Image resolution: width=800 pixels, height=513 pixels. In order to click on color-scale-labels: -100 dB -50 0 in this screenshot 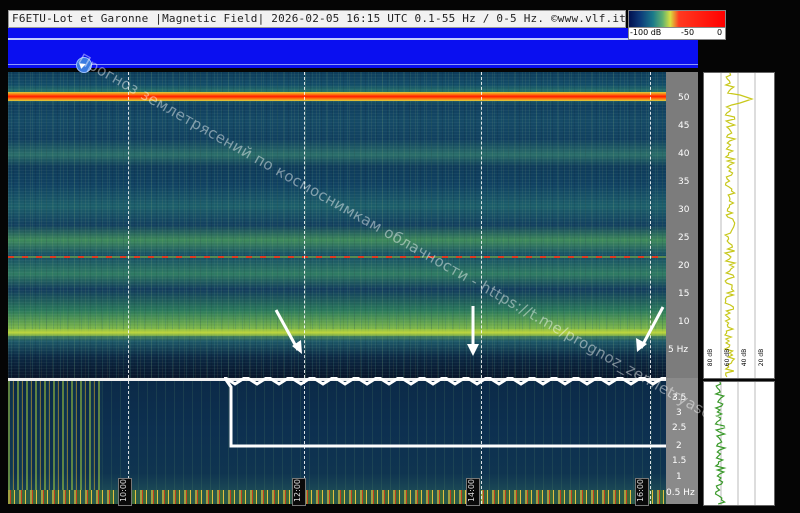, I will do `click(677, 33)`.